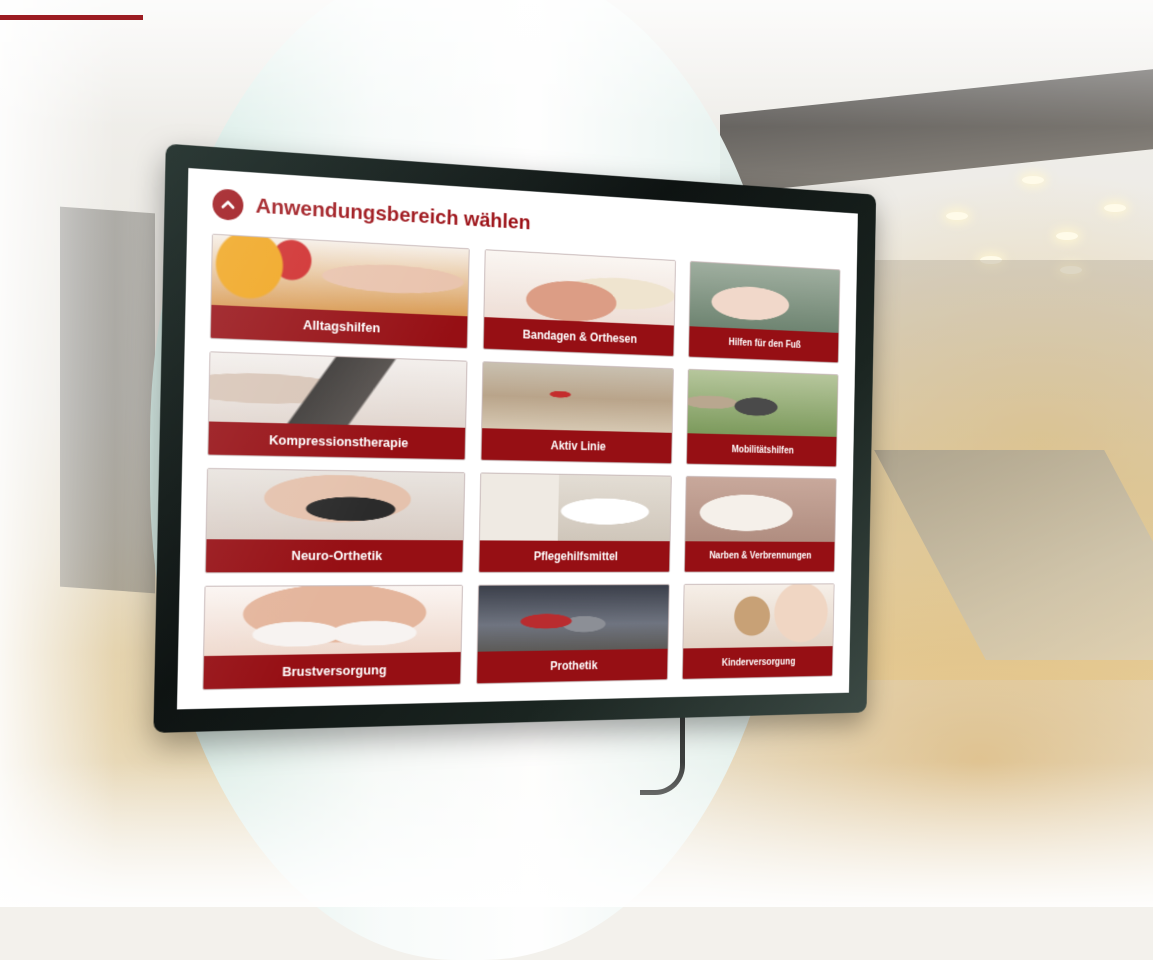 This screenshot has height=960, width=1153. I want to click on tile-label: Kinderversorgung, so click(758, 662).